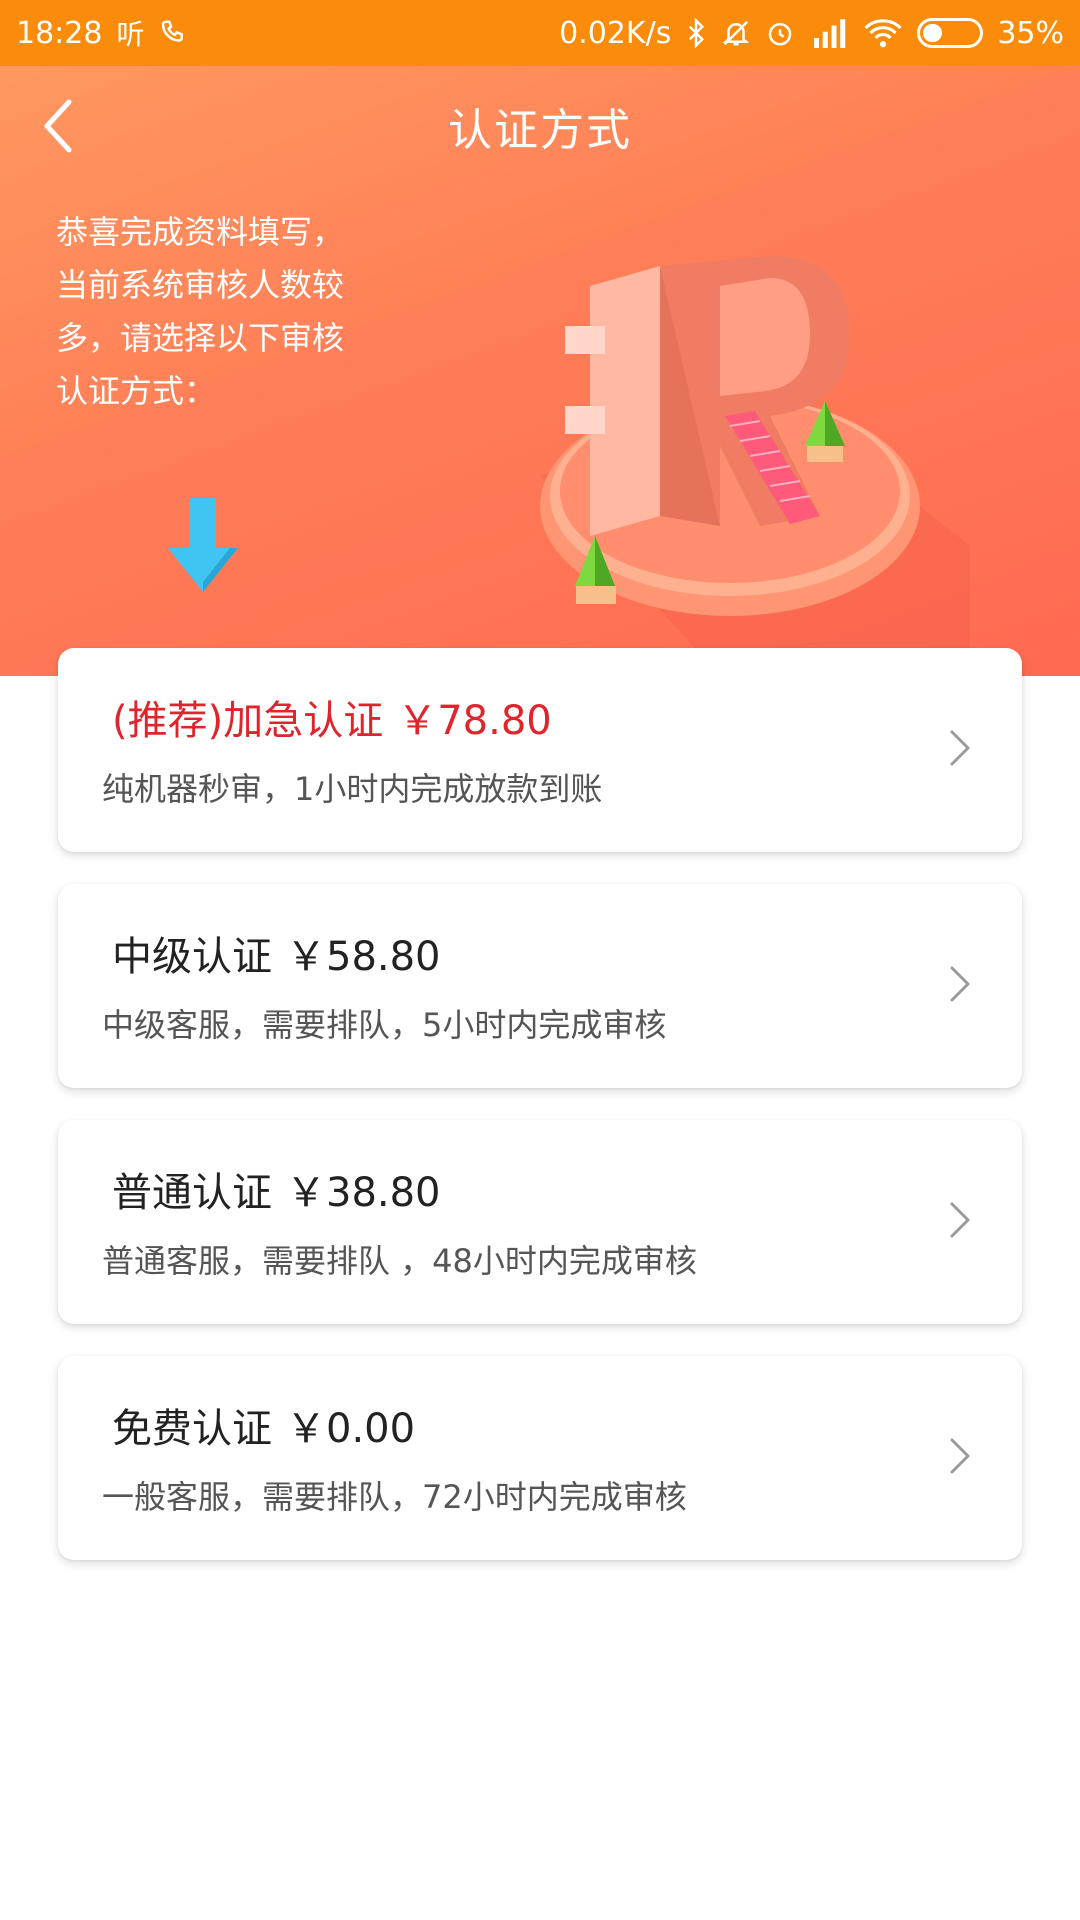  I want to click on battery-icon, so click(950, 33).